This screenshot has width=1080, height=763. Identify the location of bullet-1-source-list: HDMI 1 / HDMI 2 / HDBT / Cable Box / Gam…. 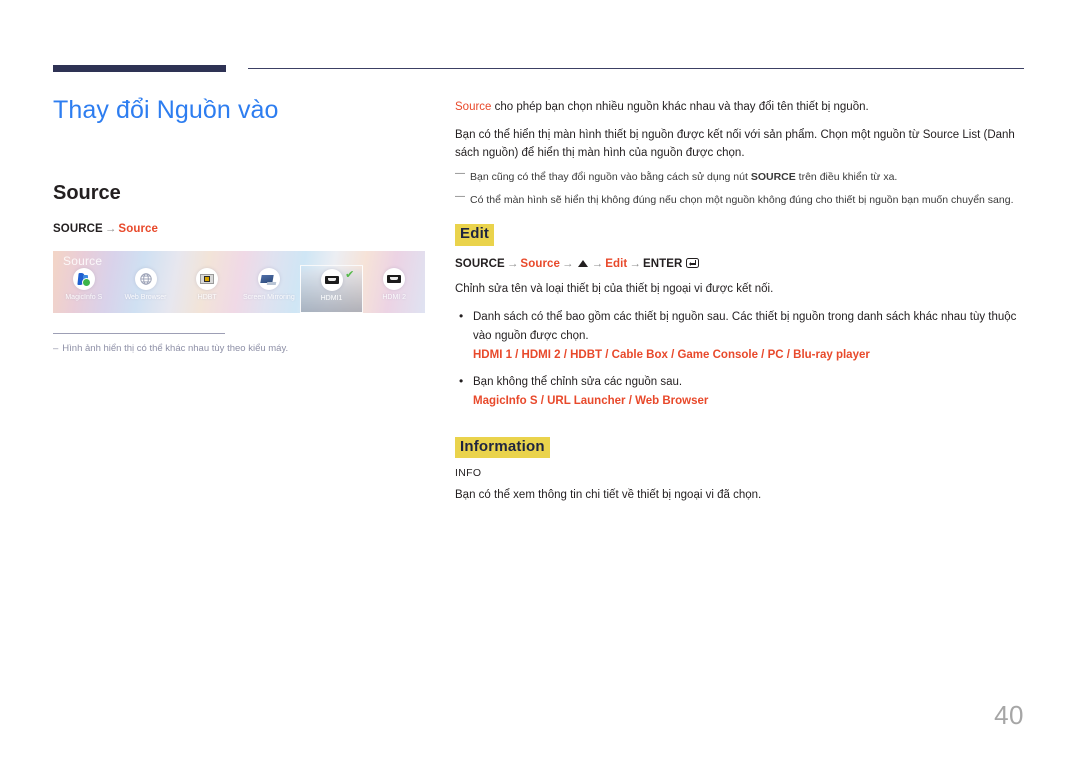
(671, 354).